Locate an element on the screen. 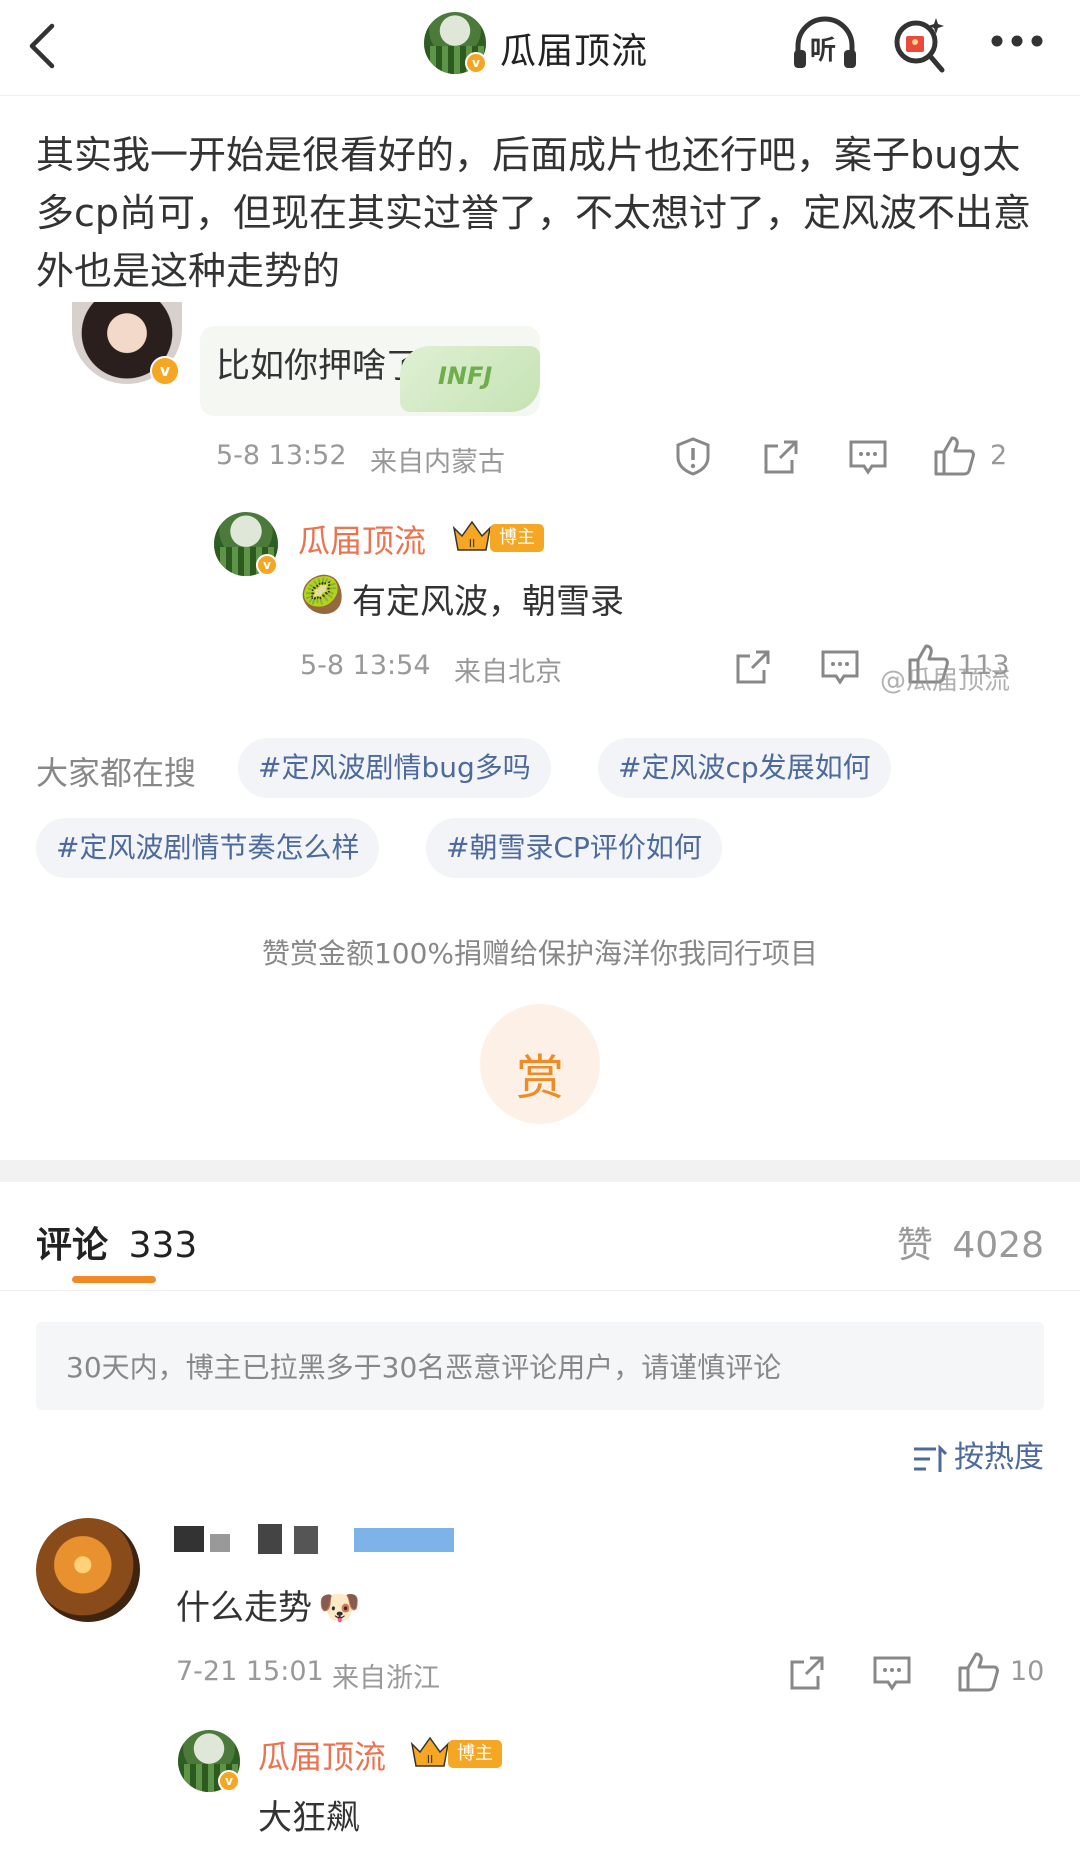 Image resolution: width=1080 pixels, height=1861 pixels. sort-label: 按热度 is located at coordinates (999, 1457).